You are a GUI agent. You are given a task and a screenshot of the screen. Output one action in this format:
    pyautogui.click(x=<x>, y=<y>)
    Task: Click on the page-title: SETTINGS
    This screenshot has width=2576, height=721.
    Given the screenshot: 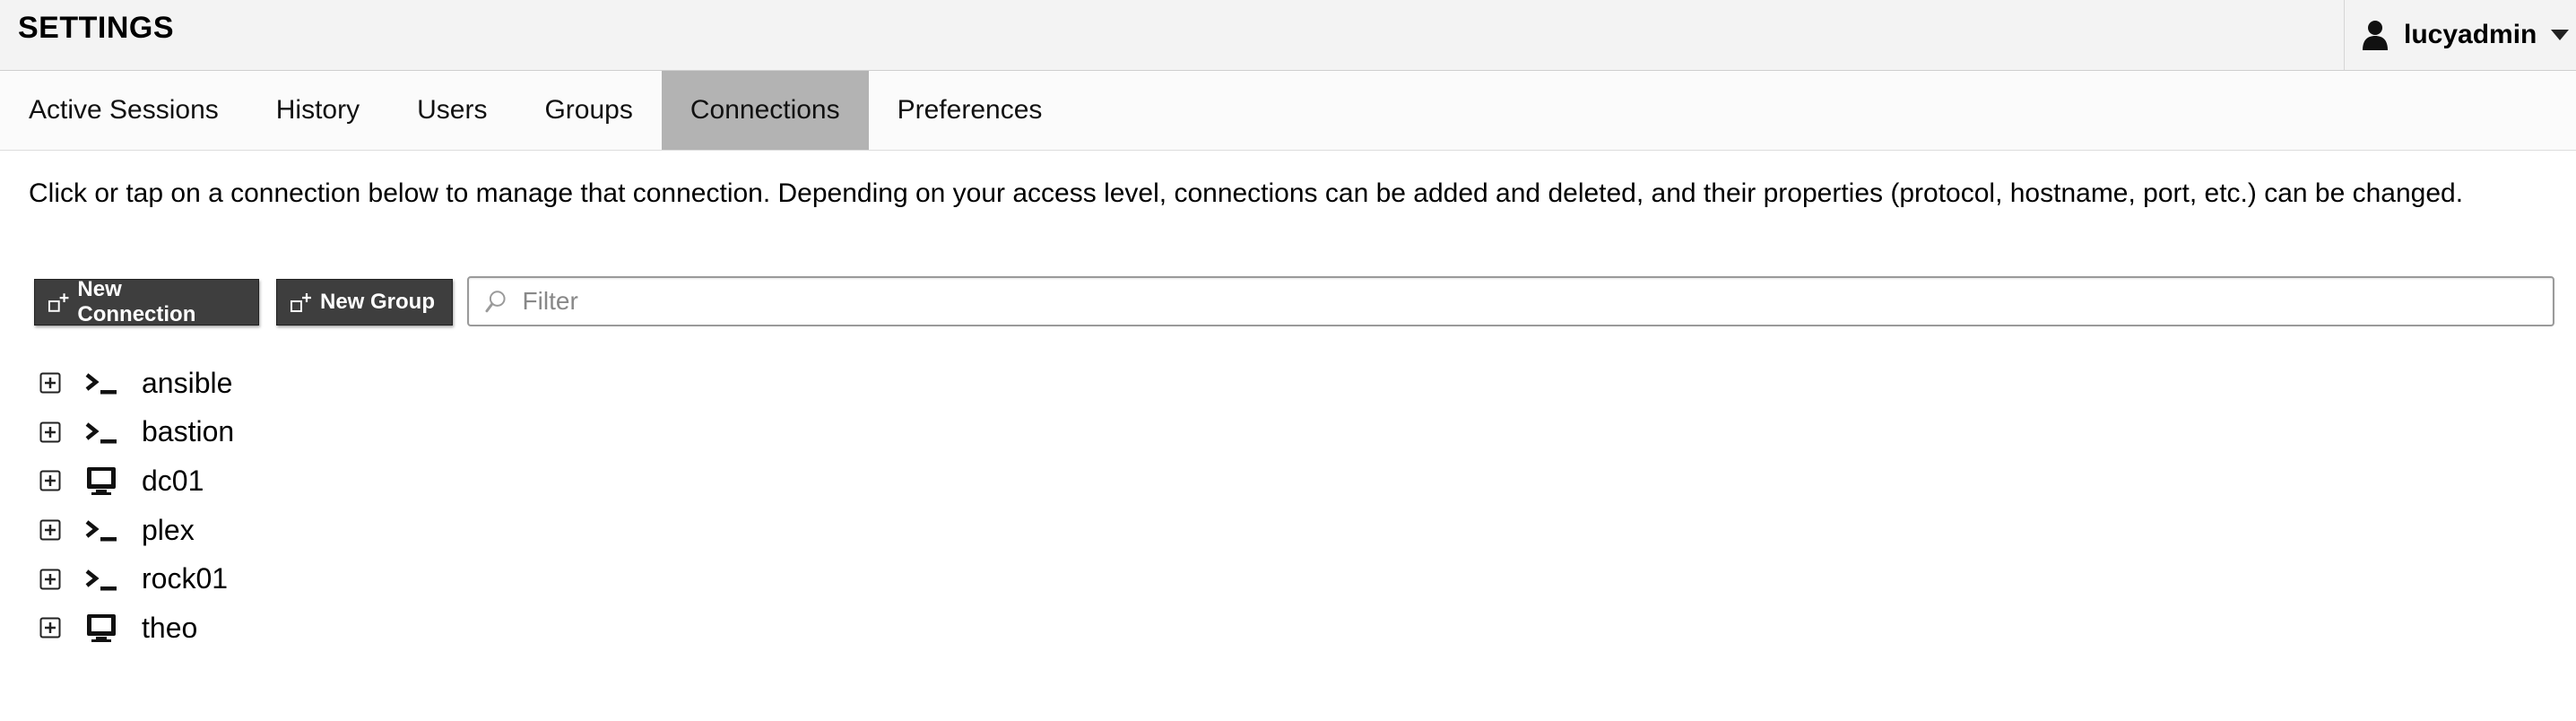 What is the action you would take?
    pyautogui.click(x=96, y=28)
    